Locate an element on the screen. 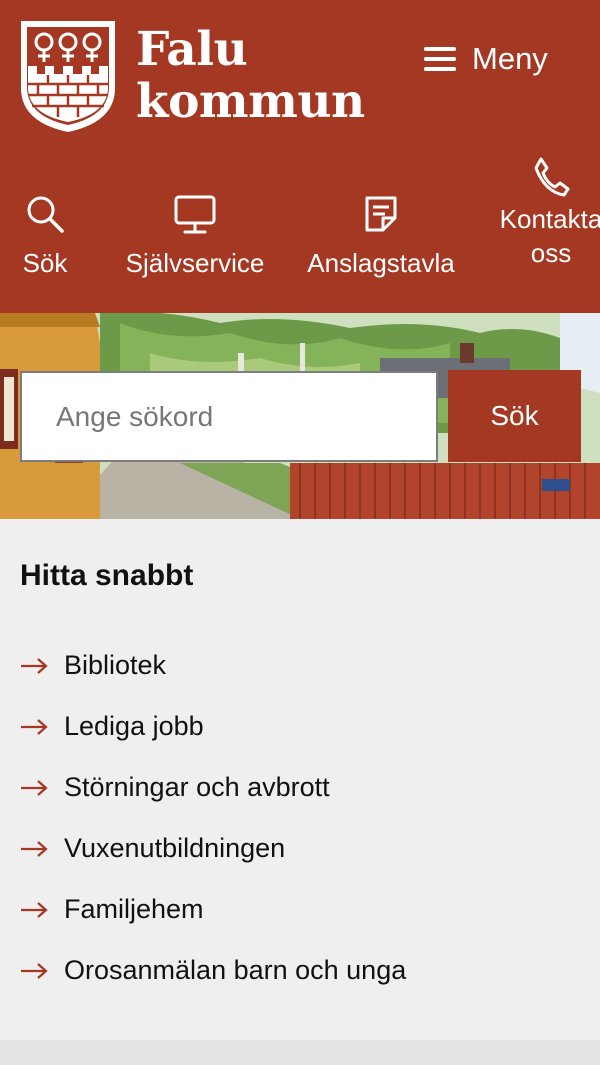  quick-nav-label: Självservice is located at coordinates (195, 263).